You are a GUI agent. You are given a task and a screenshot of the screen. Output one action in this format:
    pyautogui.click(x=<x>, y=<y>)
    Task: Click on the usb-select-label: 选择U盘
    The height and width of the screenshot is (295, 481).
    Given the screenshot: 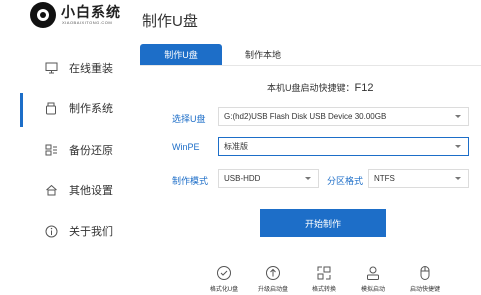 What is the action you would take?
    pyautogui.click(x=189, y=119)
    